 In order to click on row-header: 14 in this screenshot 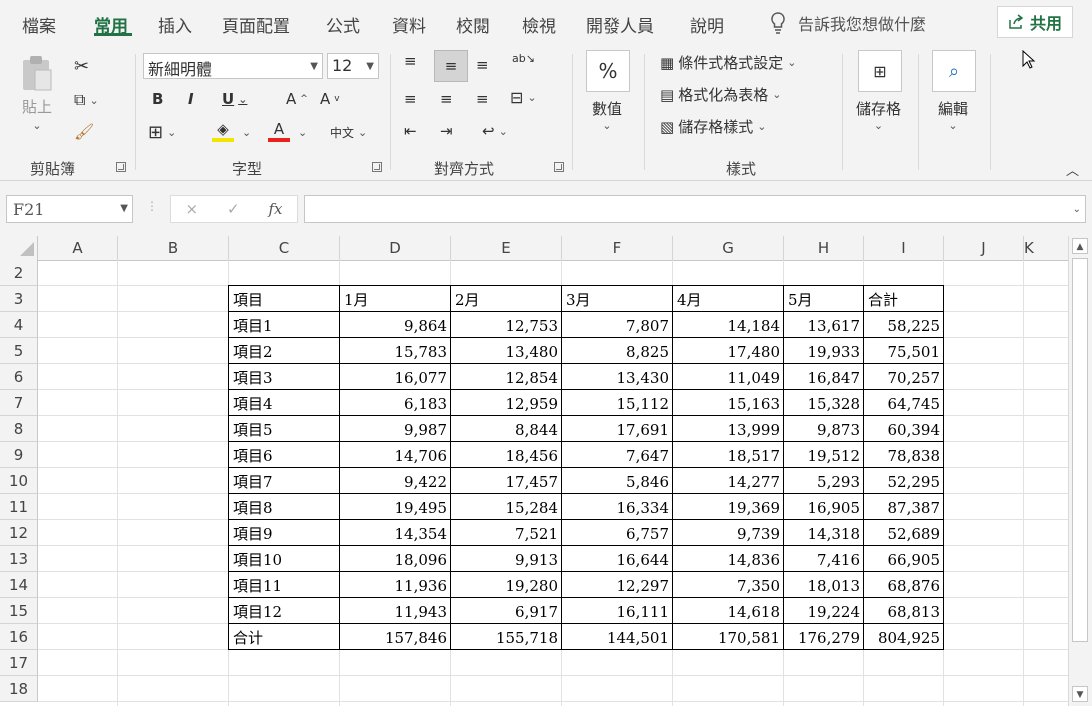, I will do `click(19, 585)`.